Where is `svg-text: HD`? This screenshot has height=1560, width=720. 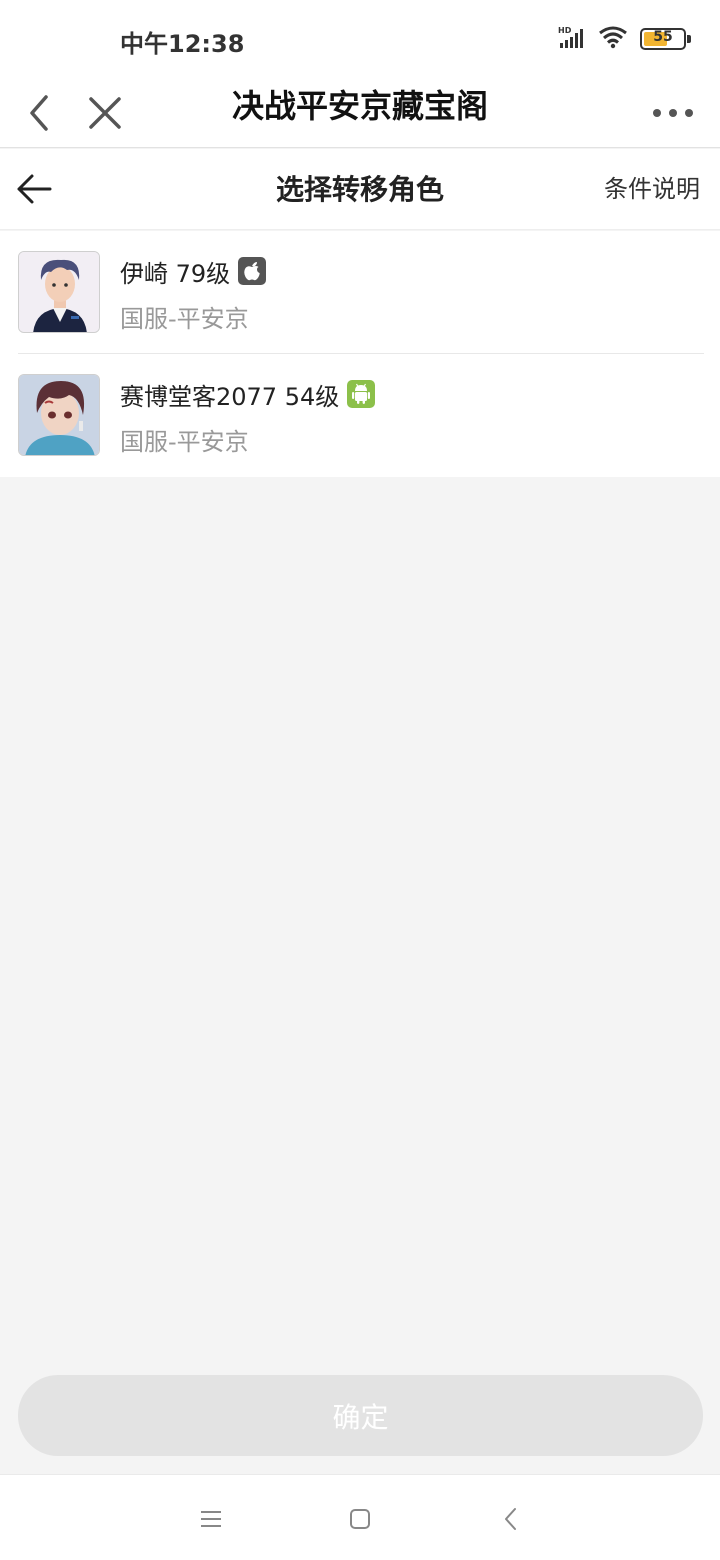
svg-text: HD is located at coordinates (565, 30).